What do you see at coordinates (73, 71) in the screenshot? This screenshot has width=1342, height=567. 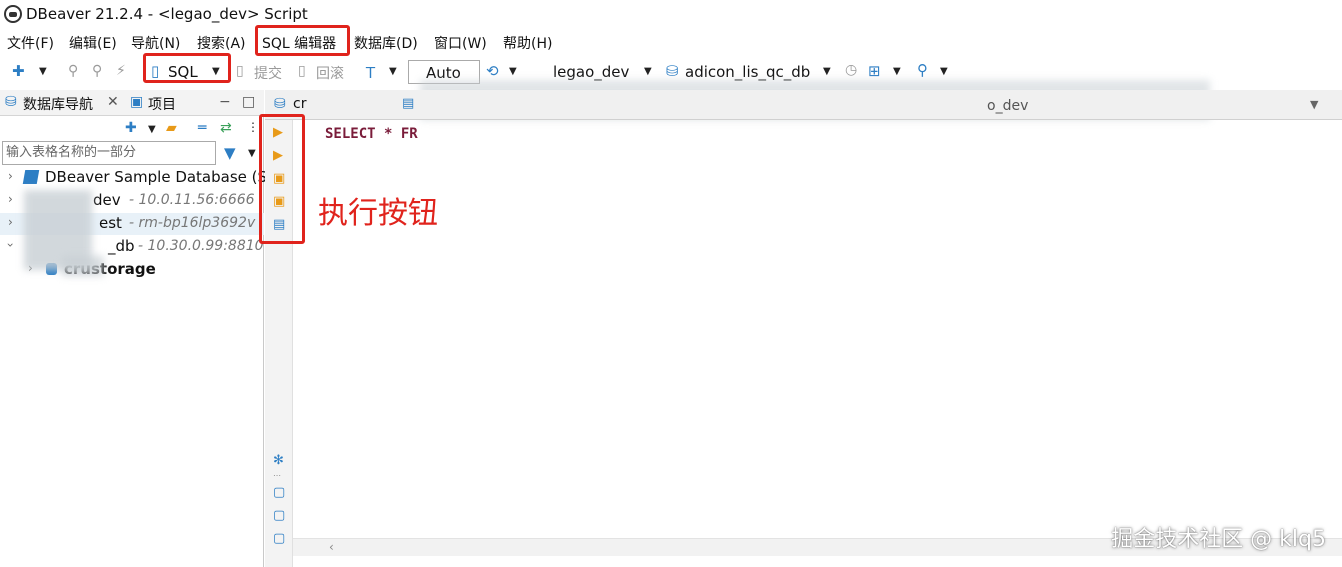 I see `connect-icon: ⚲` at bounding box center [73, 71].